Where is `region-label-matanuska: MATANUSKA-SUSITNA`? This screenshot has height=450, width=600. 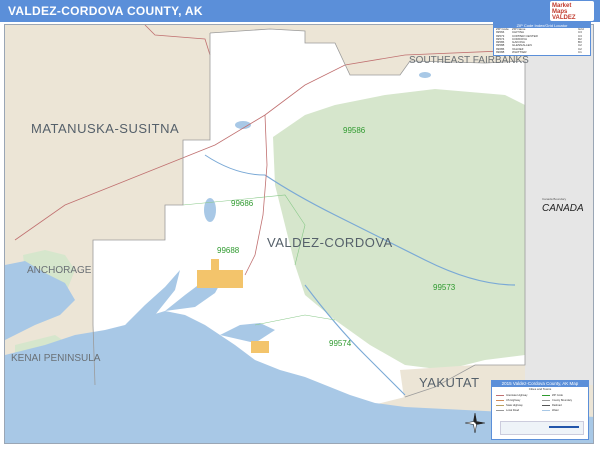 region-label-matanuska: MATANUSKA-SUSITNA is located at coordinates (105, 128).